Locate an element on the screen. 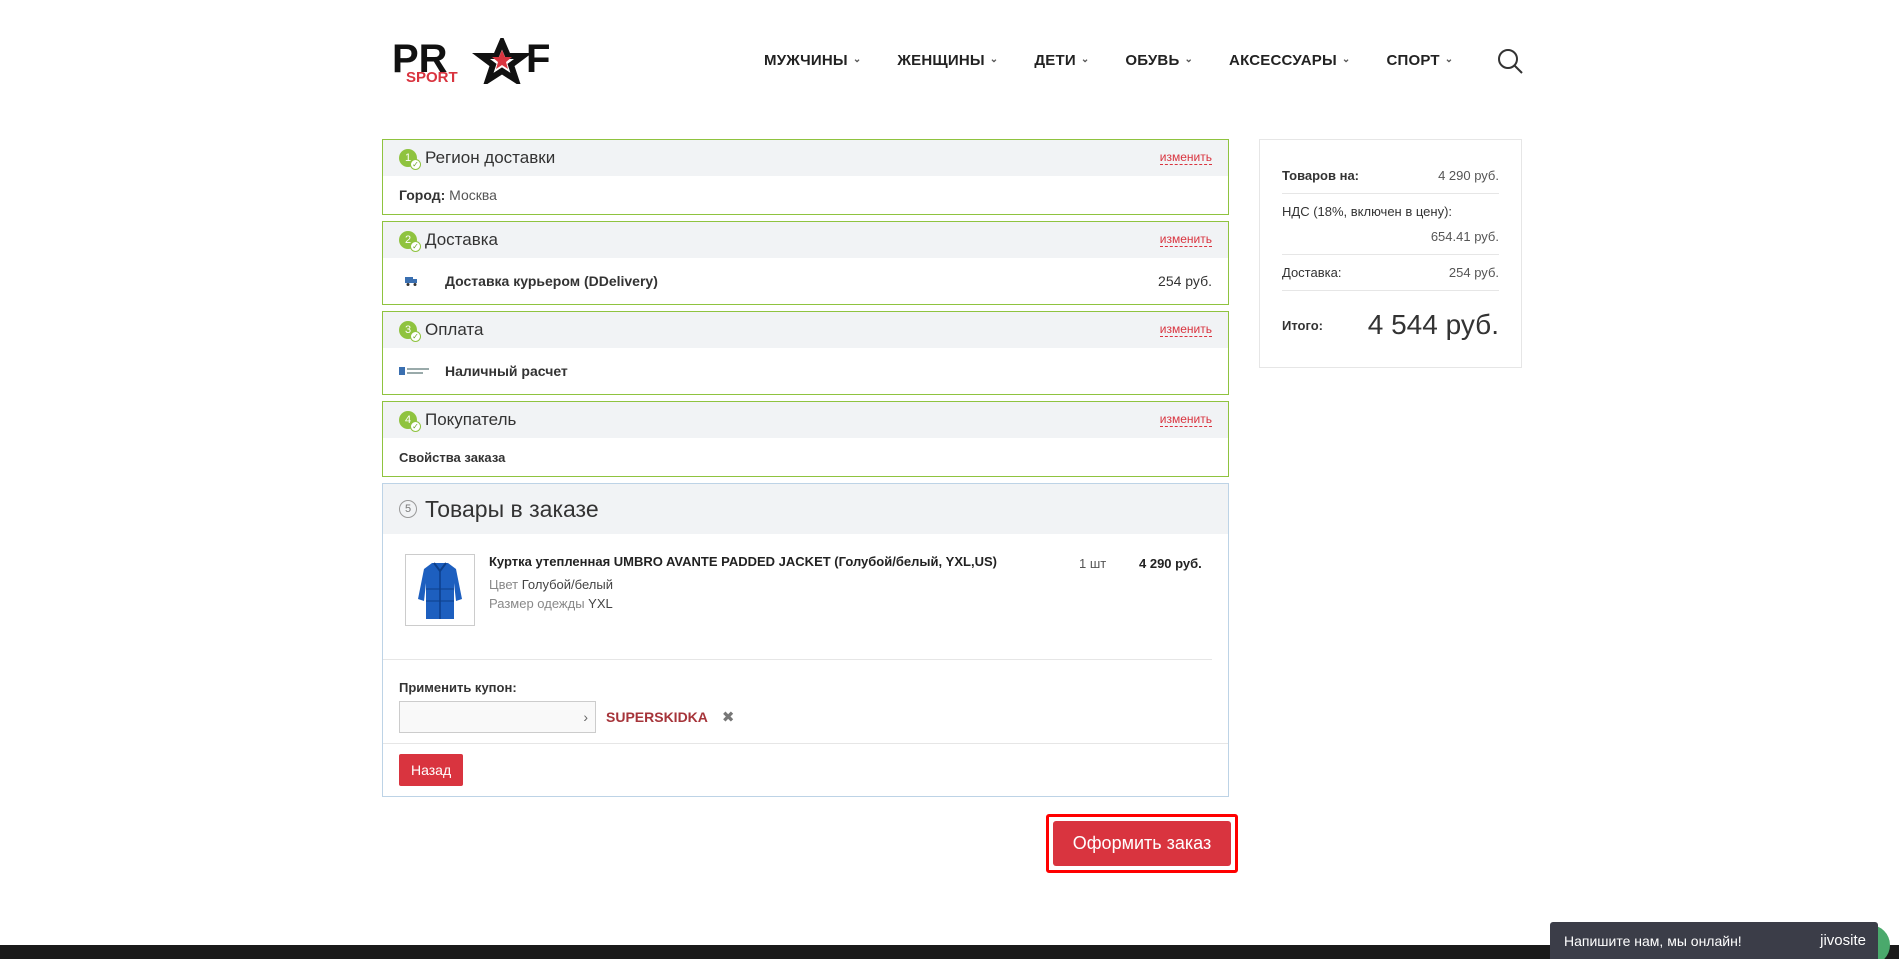 This screenshot has height=959, width=1899. nav-sport: СПОРТ ⌄ is located at coordinates (1419, 60).